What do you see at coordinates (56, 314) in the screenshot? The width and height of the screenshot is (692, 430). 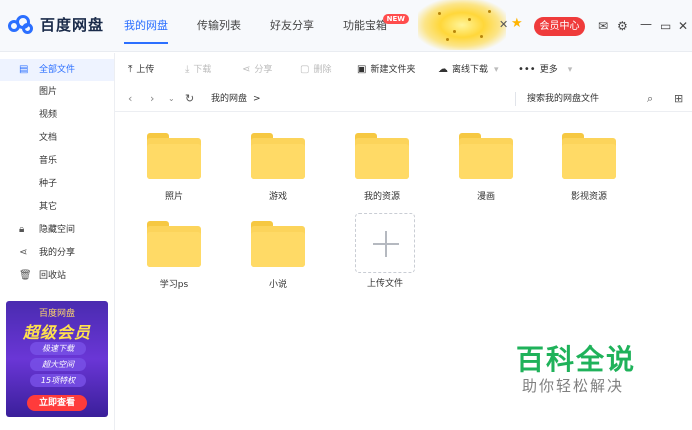 I see `banner-brand: 百度网盘` at bounding box center [56, 314].